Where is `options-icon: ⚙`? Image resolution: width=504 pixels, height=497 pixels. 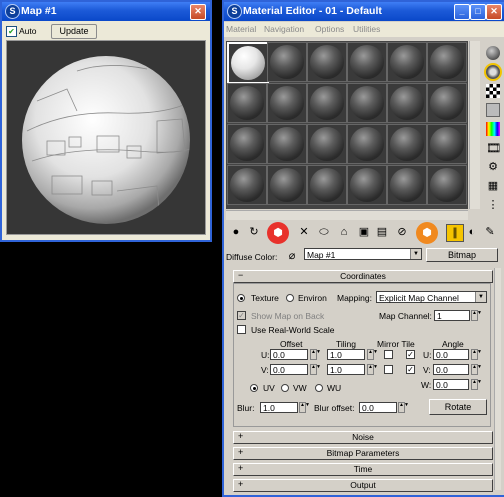
options-icon: ⚙ is located at coordinates (493, 167).